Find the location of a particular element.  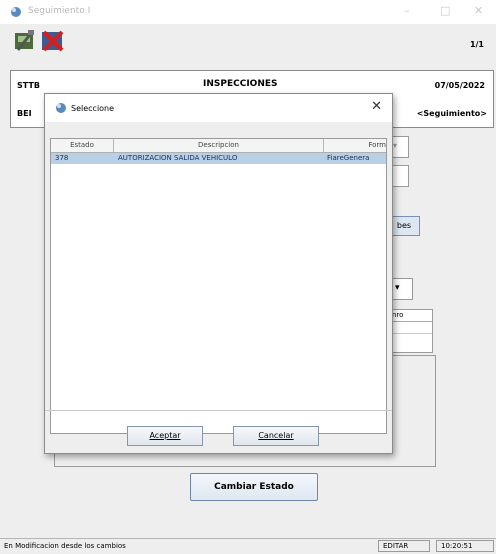

aceptar-label: Aceptar is located at coordinates (165, 435).